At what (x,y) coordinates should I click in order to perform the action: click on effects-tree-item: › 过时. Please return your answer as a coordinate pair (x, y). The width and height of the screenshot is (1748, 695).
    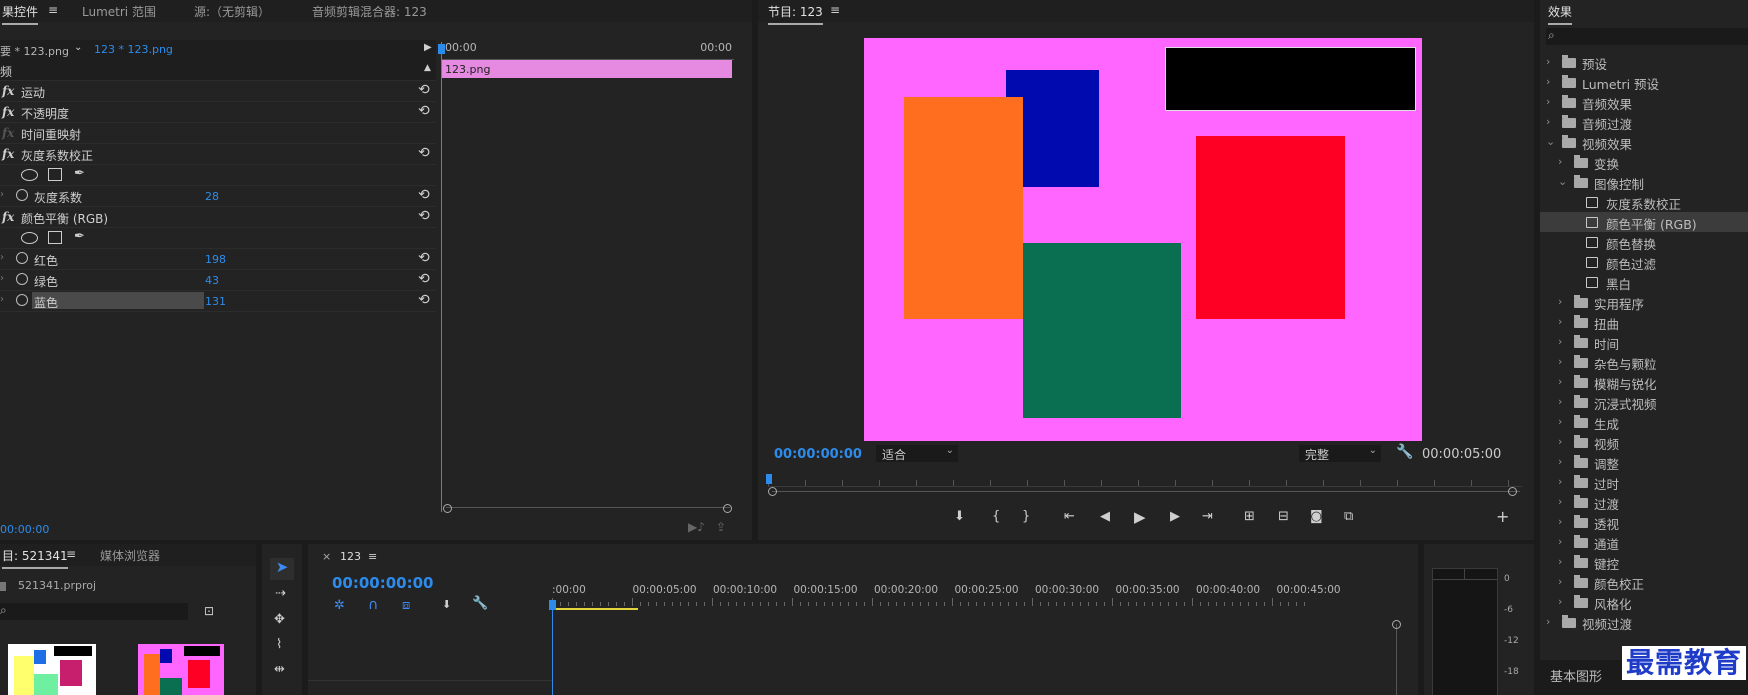
    Looking at the image, I should click on (1644, 482).